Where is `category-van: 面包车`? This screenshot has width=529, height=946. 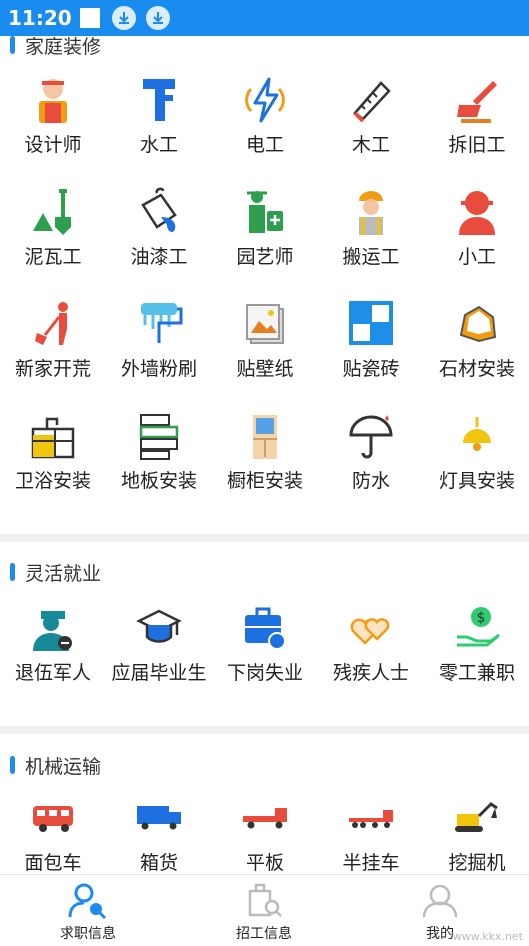 category-van: 面包车 is located at coordinates (53, 833).